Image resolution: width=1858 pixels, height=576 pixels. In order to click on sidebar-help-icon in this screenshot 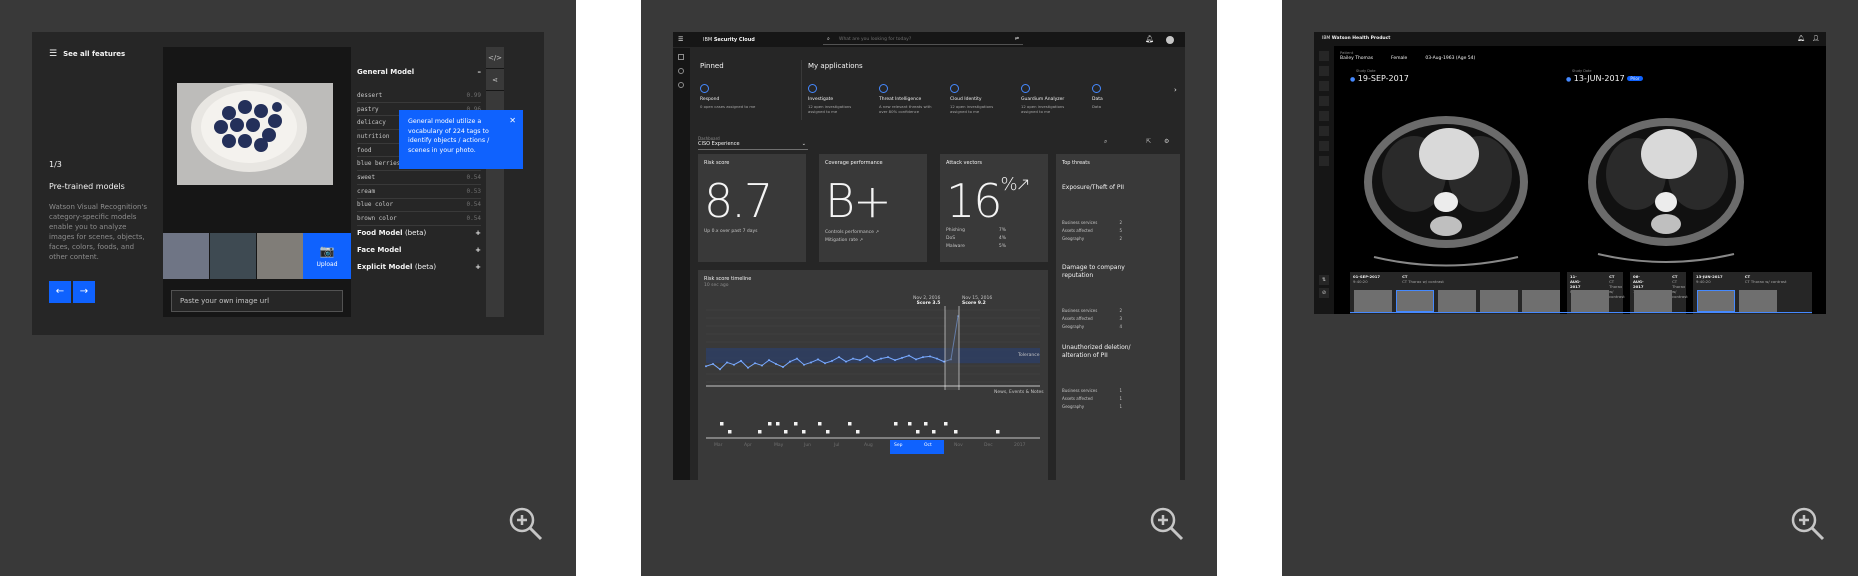, I will do `click(681, 85)`.